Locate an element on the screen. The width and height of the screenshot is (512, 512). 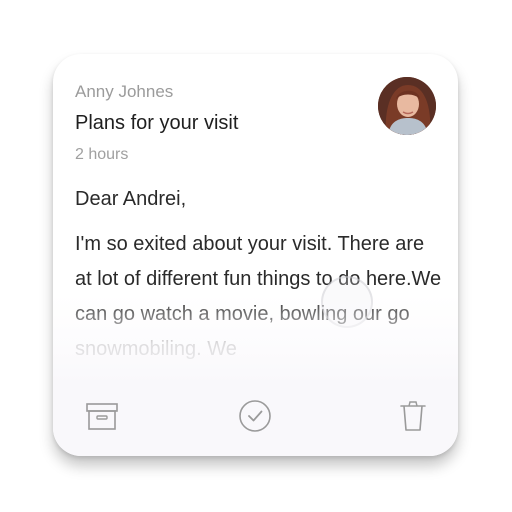
avatar-photo is located at coordinates (407, 106).